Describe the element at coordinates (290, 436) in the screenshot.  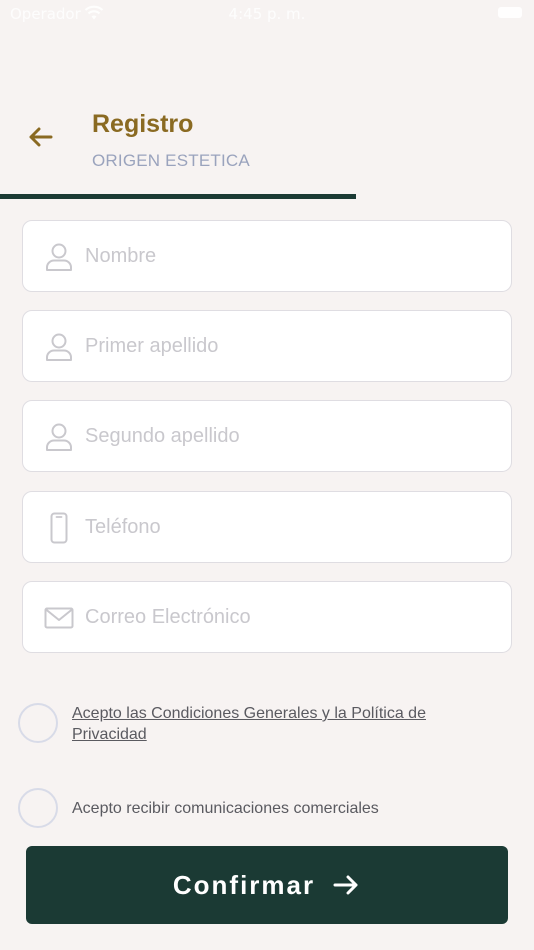
I see `second-surname-input` at that location.